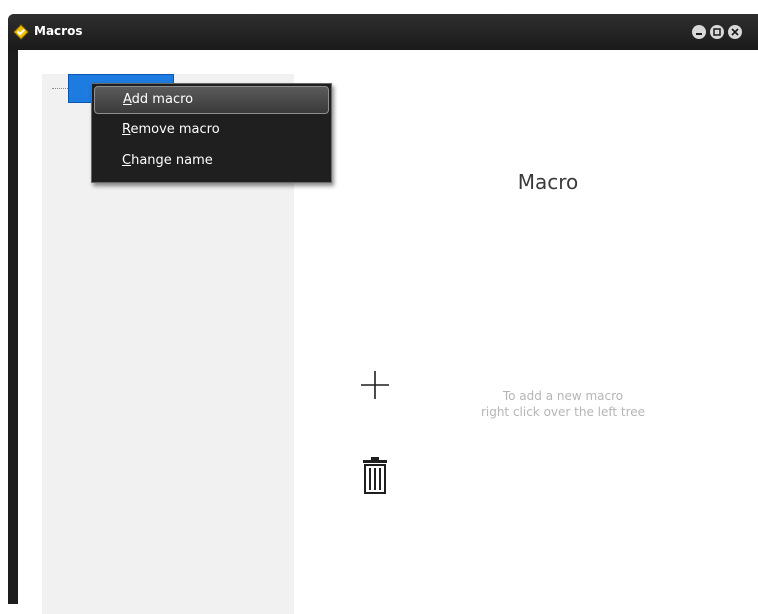 The width and height of the screenshot is (758, 614). What do you see at coordinates (60, 88) in the screenshot?
I see `tree-connector` at bounding box center [60, 88].